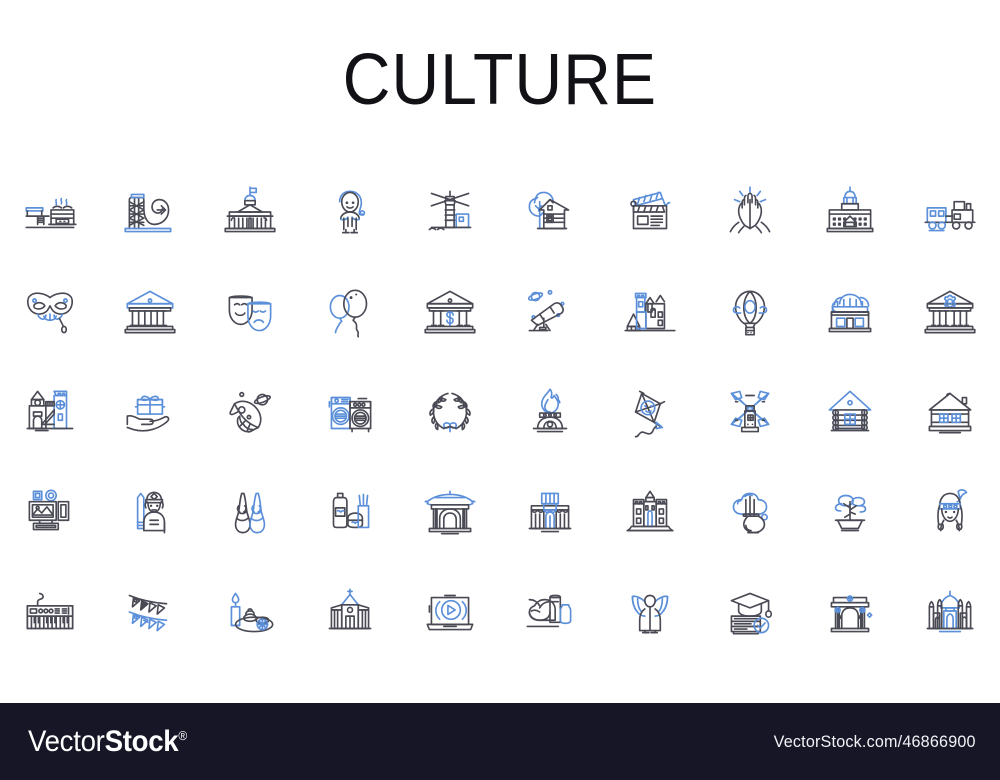 Image resolution: width=1000 pixels, height=780 pixels. Describe the element at coordinates (250, 612) in the screenshot. I see `spa-candle-stones-icon` at that location.